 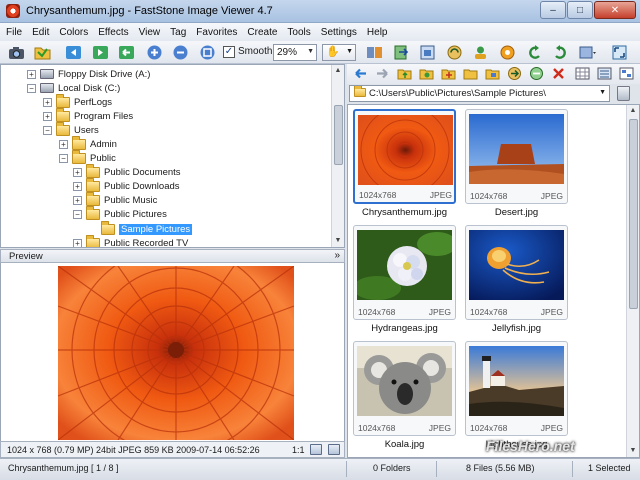 What do you see at coordinates (126, 185) in the screenshot?
I see `tree-item-public-downloads: + Public Downloads` at bounding box center [126, 185].